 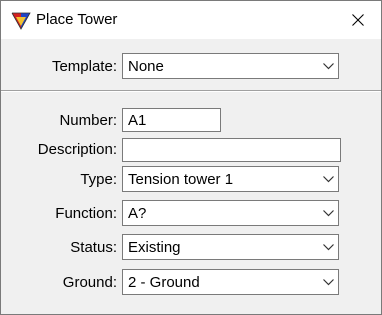 I want to click on description-label: Description:, so click(x=77, y=149).